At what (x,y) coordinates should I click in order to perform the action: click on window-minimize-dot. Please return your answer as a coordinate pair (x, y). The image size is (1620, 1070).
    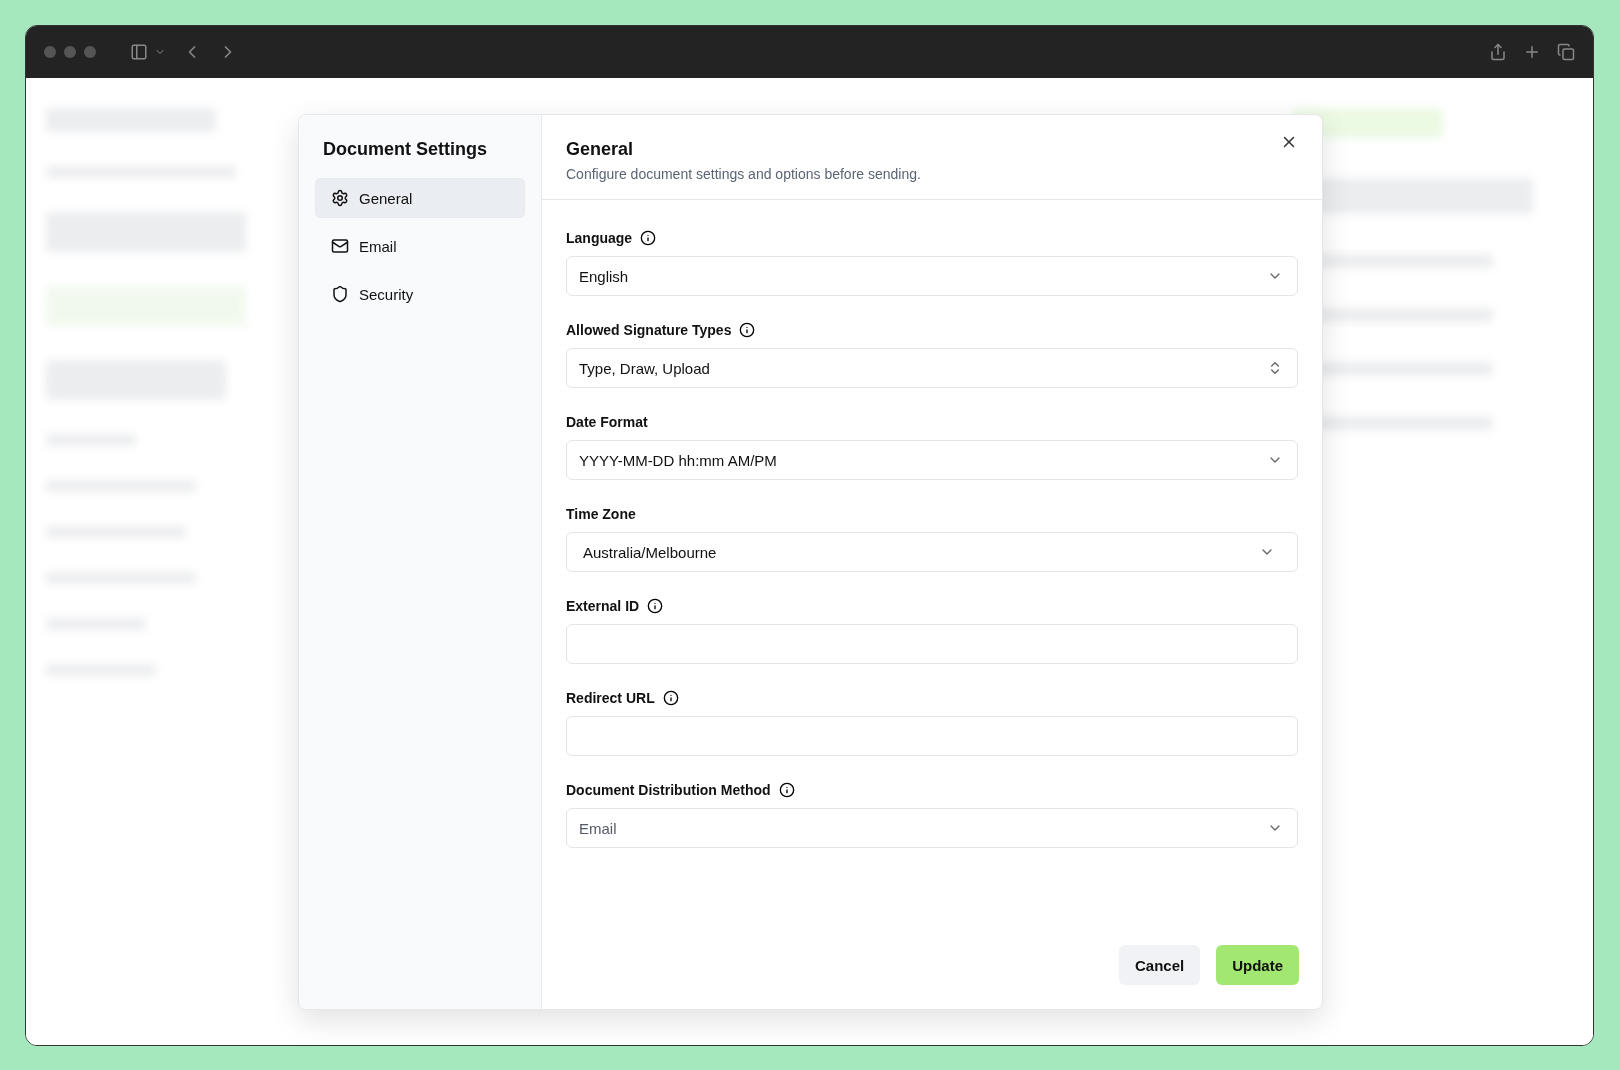
    Looking at the image, I should click on (70, 52).